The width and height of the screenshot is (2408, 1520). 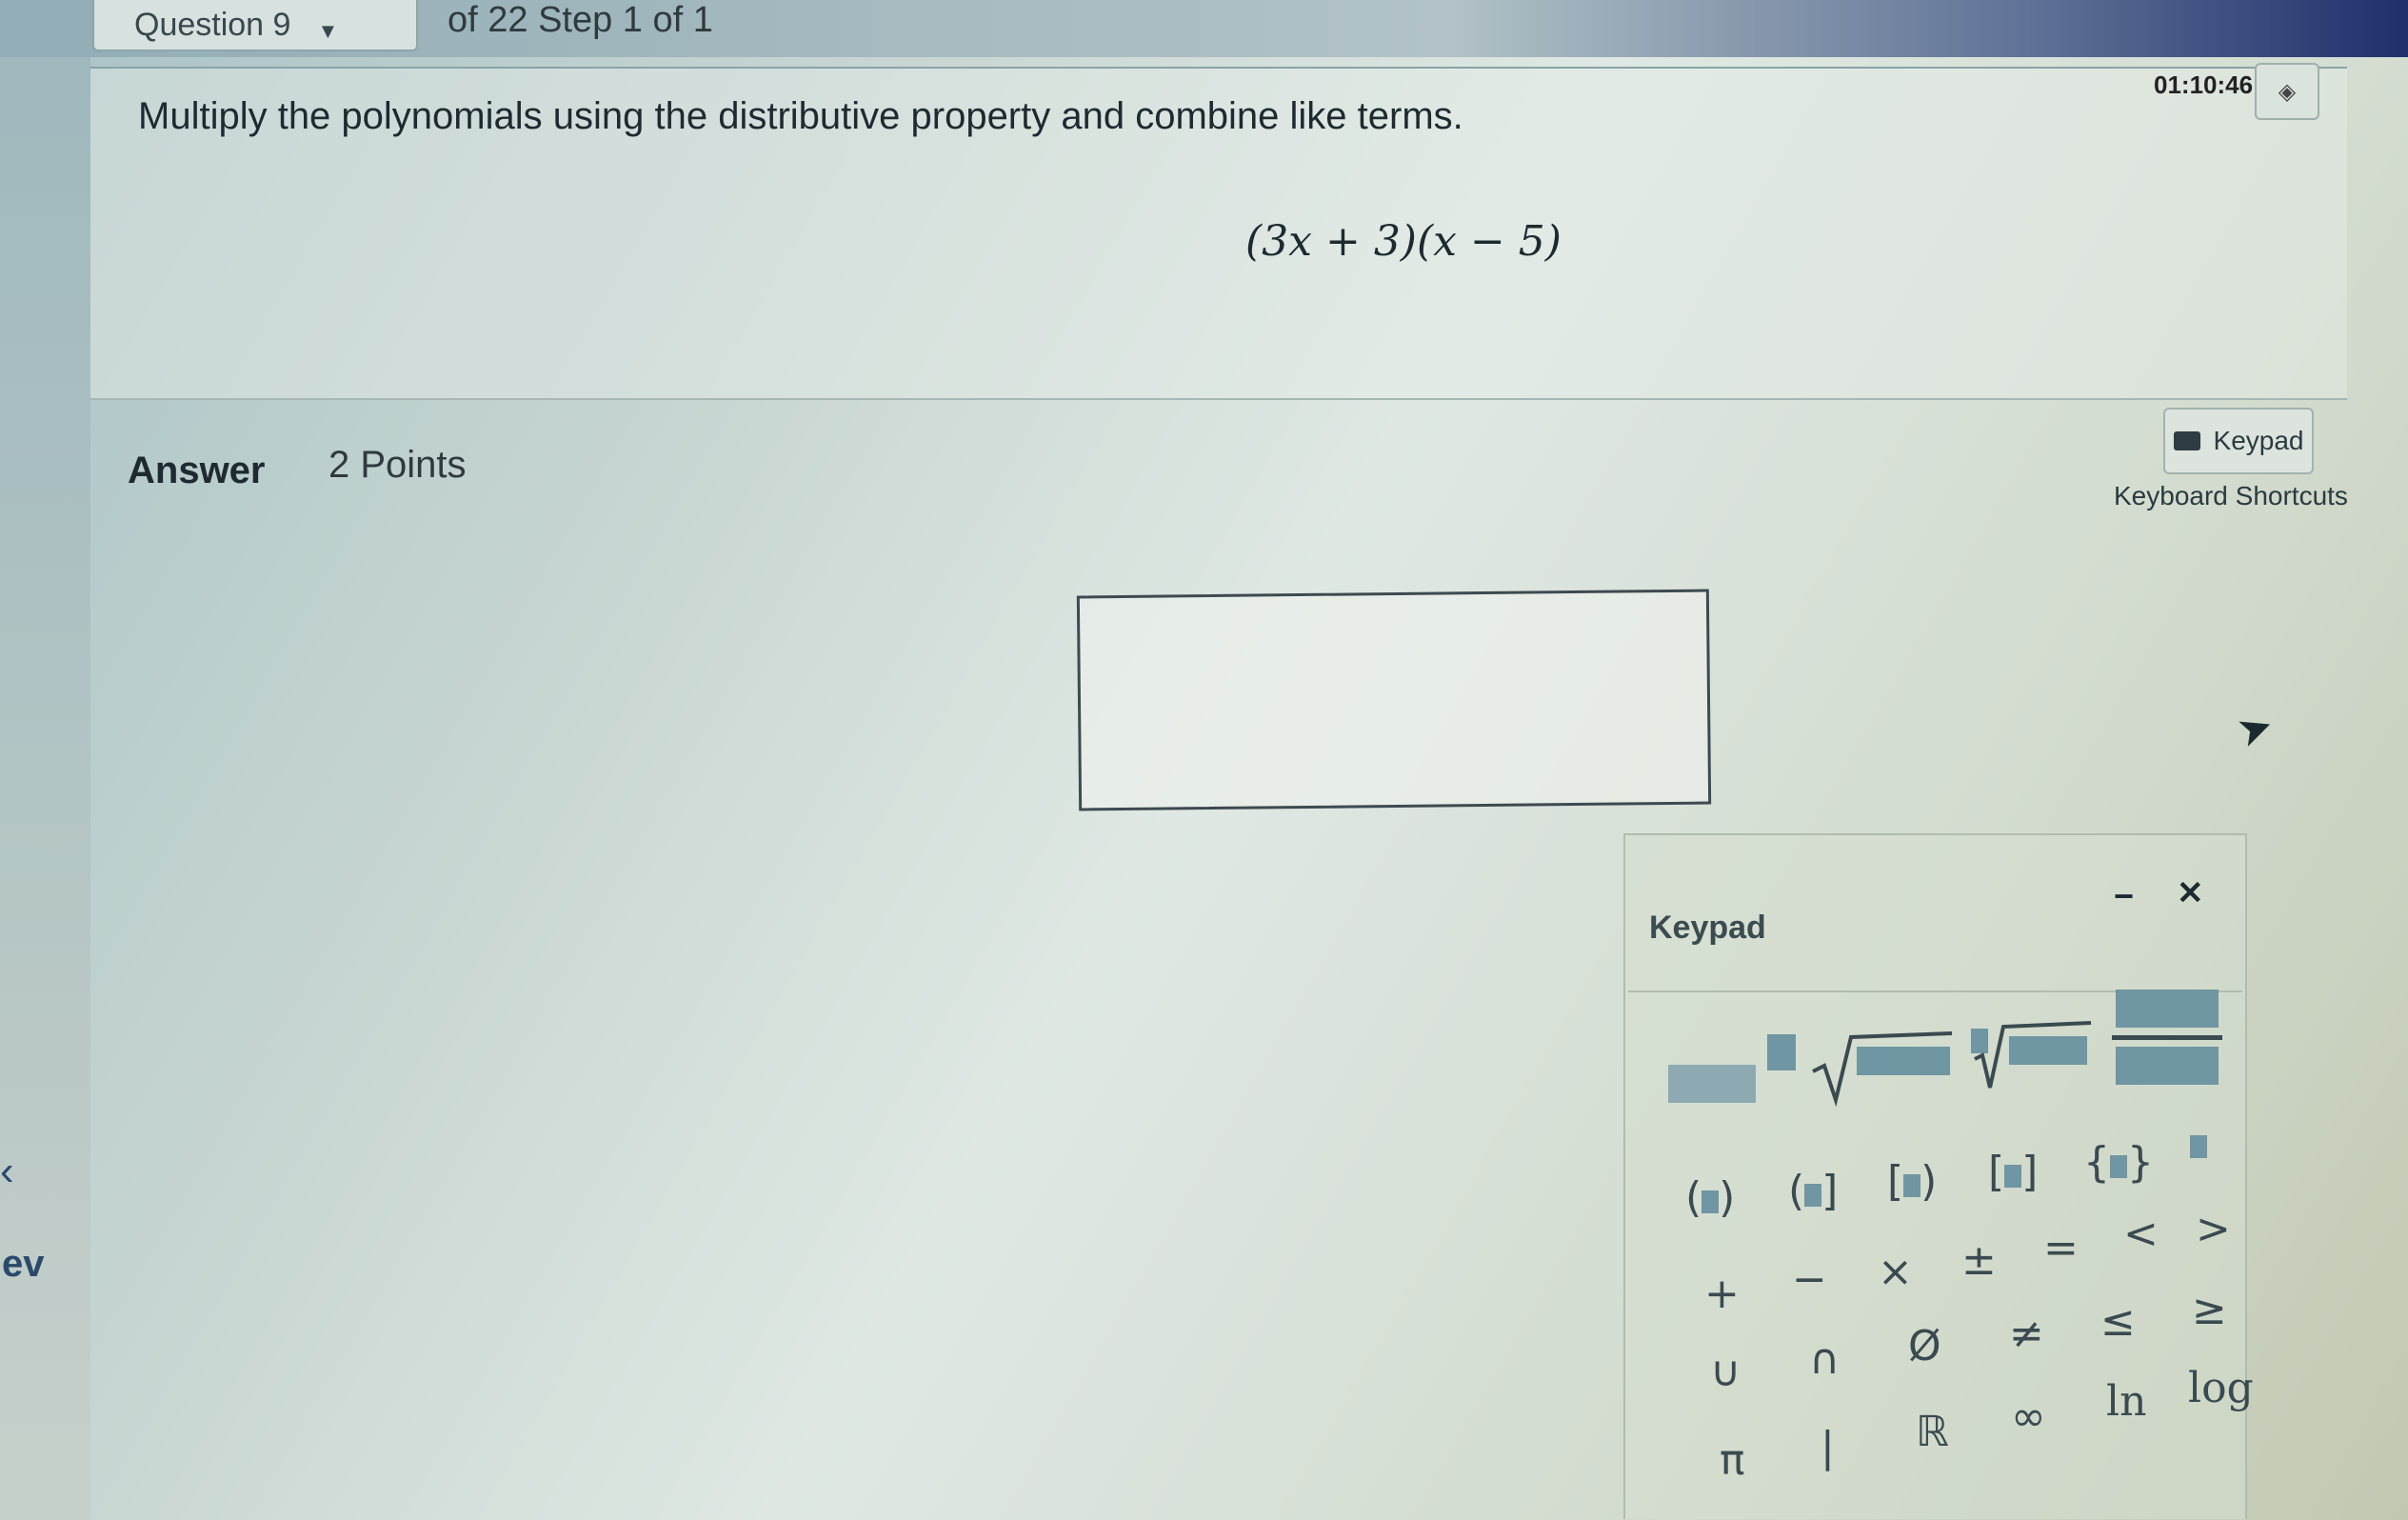 I want to click on keypad-plus-minus-key: ±, so click(x=1979, y=1260).